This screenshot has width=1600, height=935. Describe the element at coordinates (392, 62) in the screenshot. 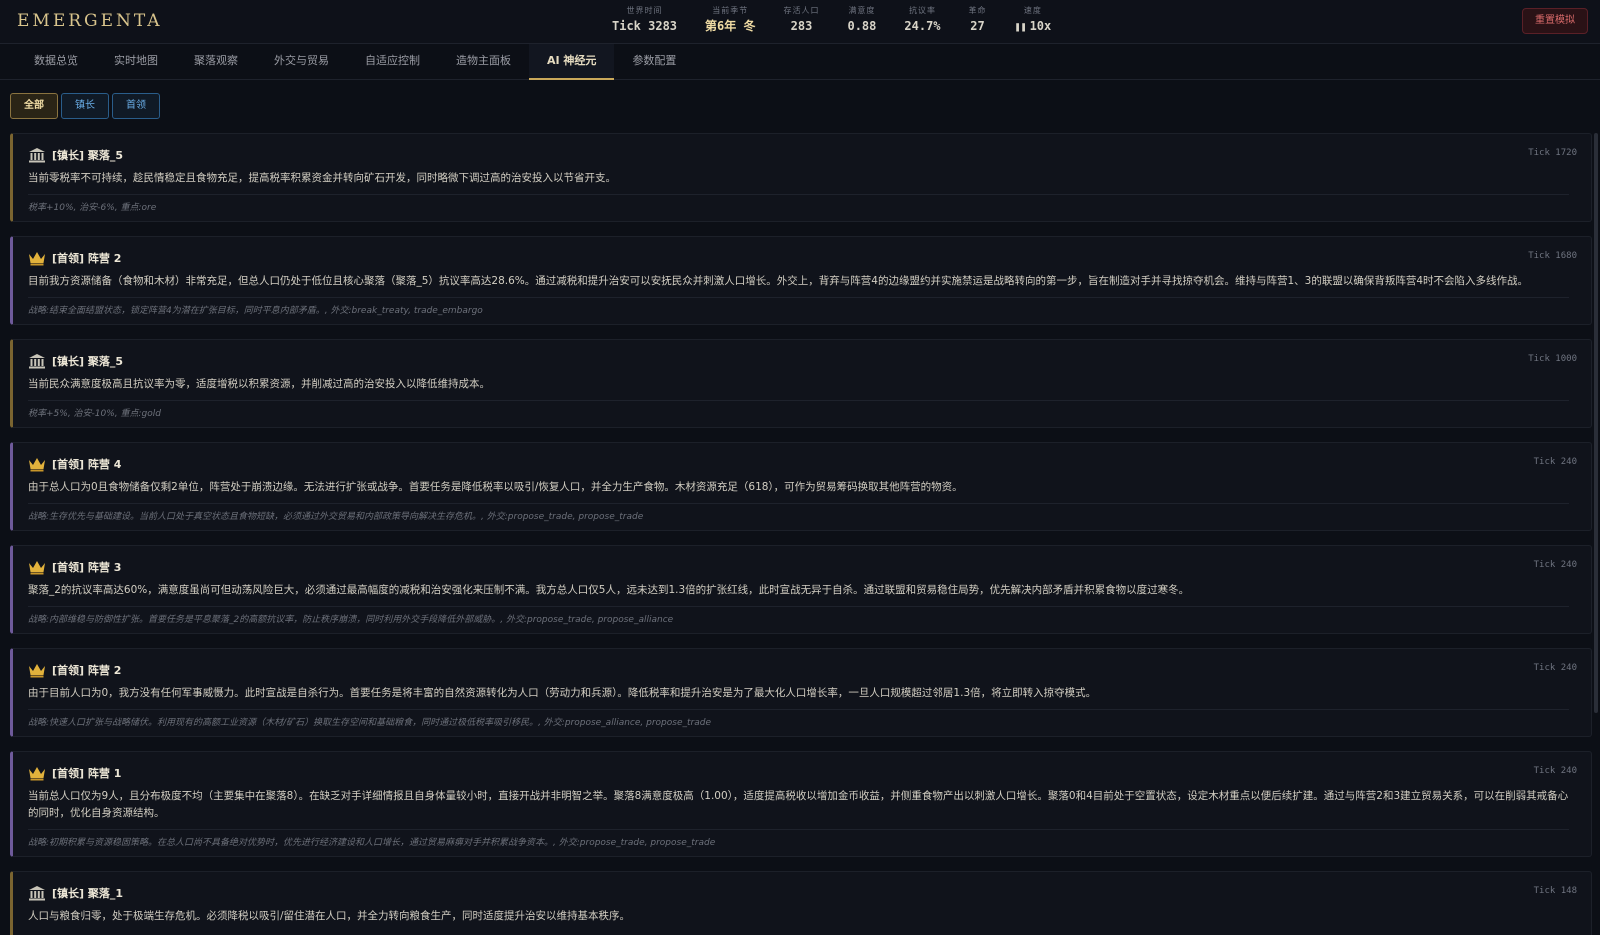

I see `tab-adaptive-control: 自适应控制` at that location.